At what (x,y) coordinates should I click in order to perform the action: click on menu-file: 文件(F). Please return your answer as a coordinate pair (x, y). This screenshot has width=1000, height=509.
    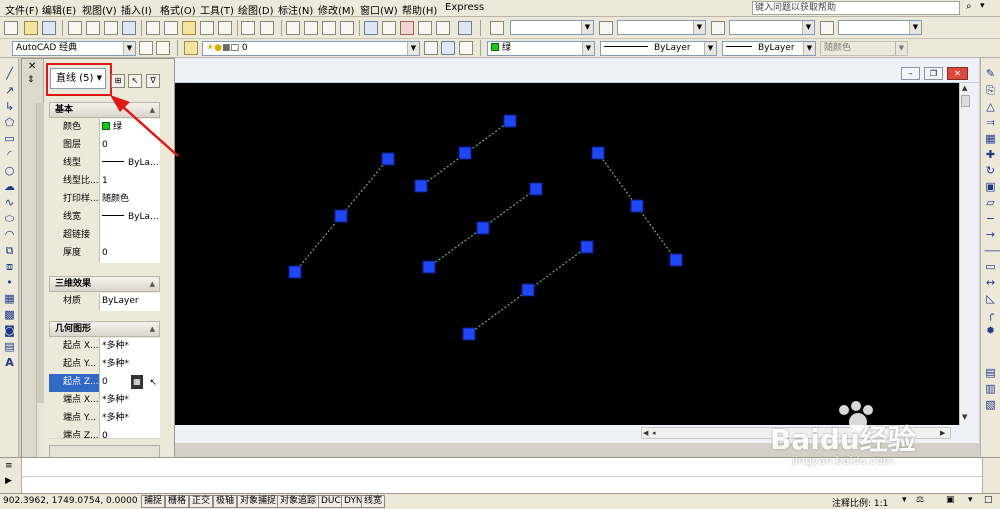
    Looking at the image, I should click on (22, 9).